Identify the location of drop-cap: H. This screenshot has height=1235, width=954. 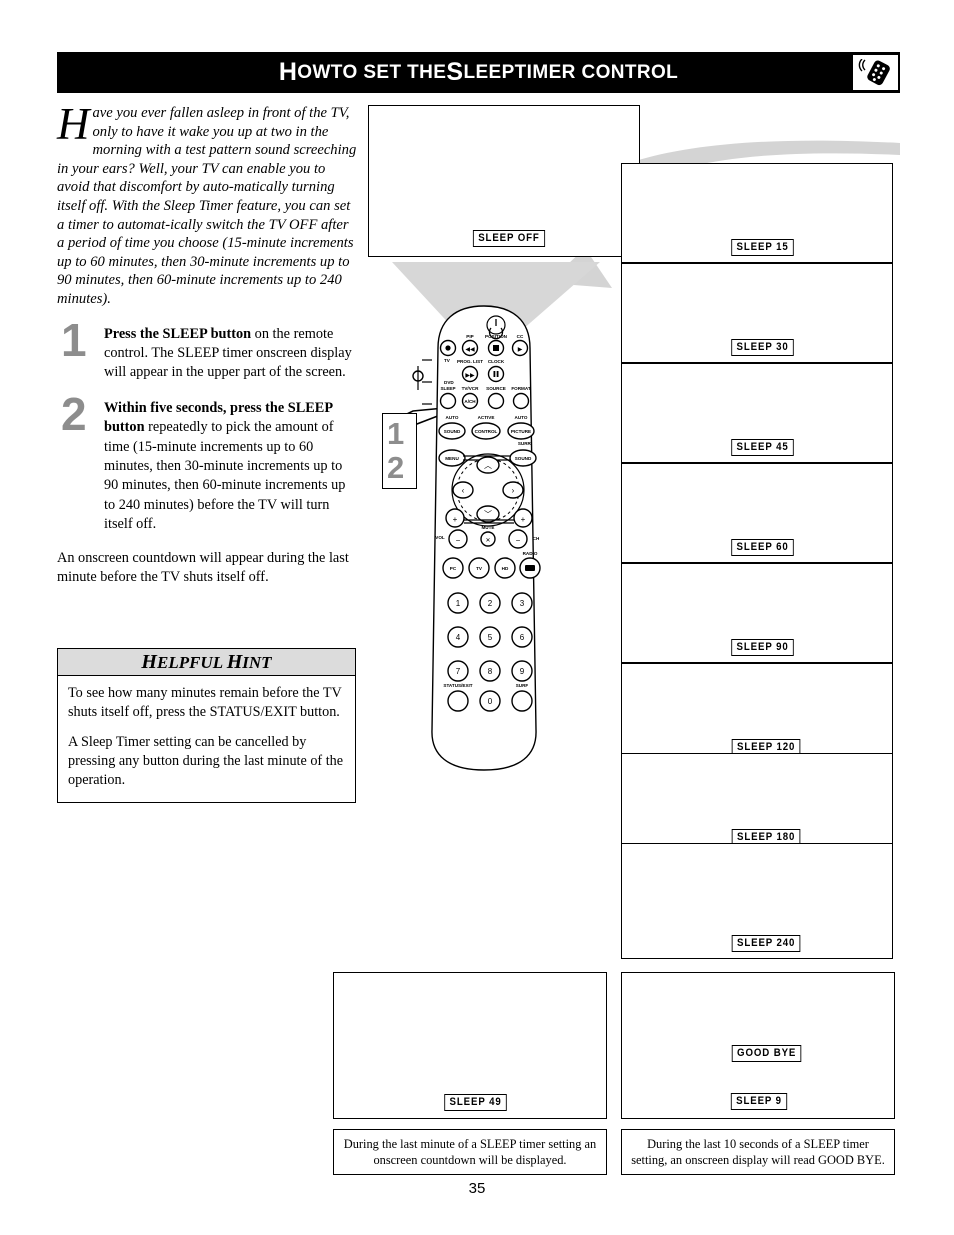
(73, 124).